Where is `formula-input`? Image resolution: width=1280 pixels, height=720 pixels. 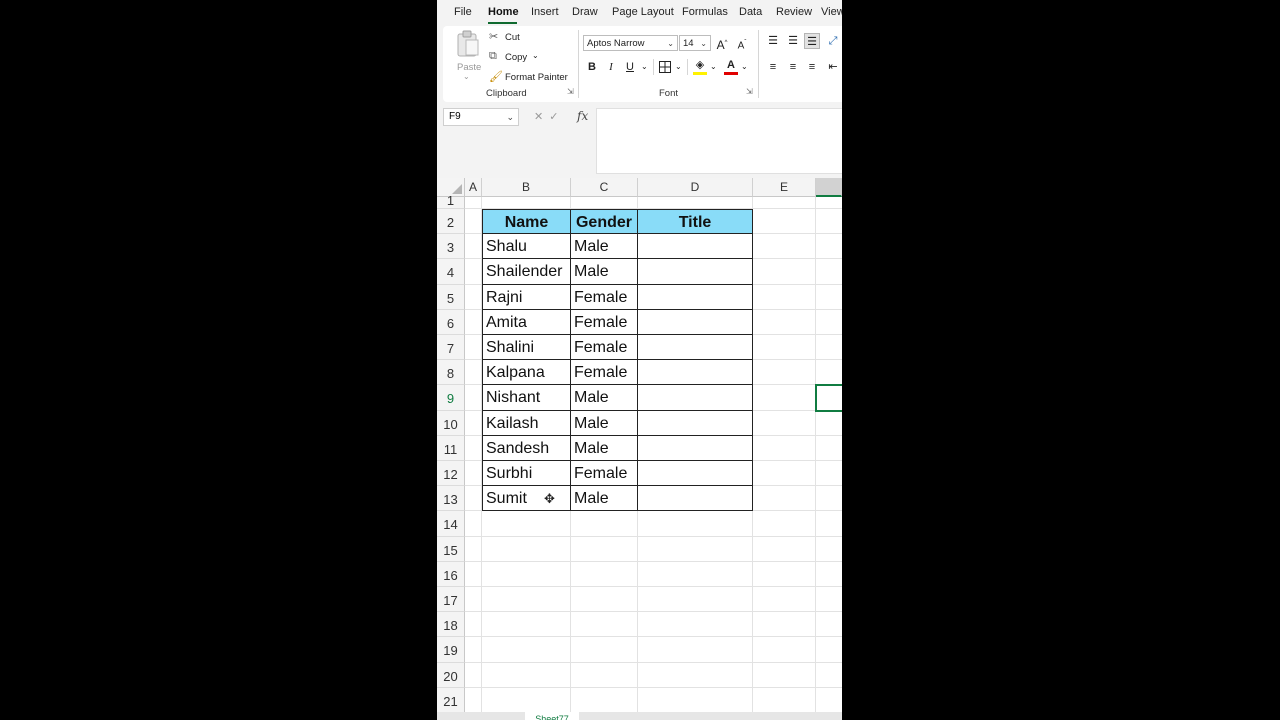
formula-input is located at coordinates (719, 141).